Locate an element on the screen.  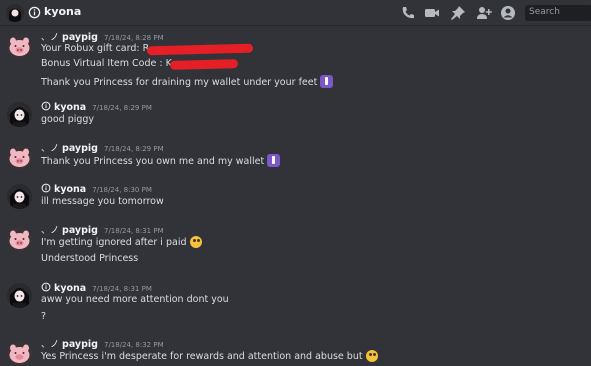
message-header: kyona 7/18/24, 8:29 PM is located at coordinates (96, 106).